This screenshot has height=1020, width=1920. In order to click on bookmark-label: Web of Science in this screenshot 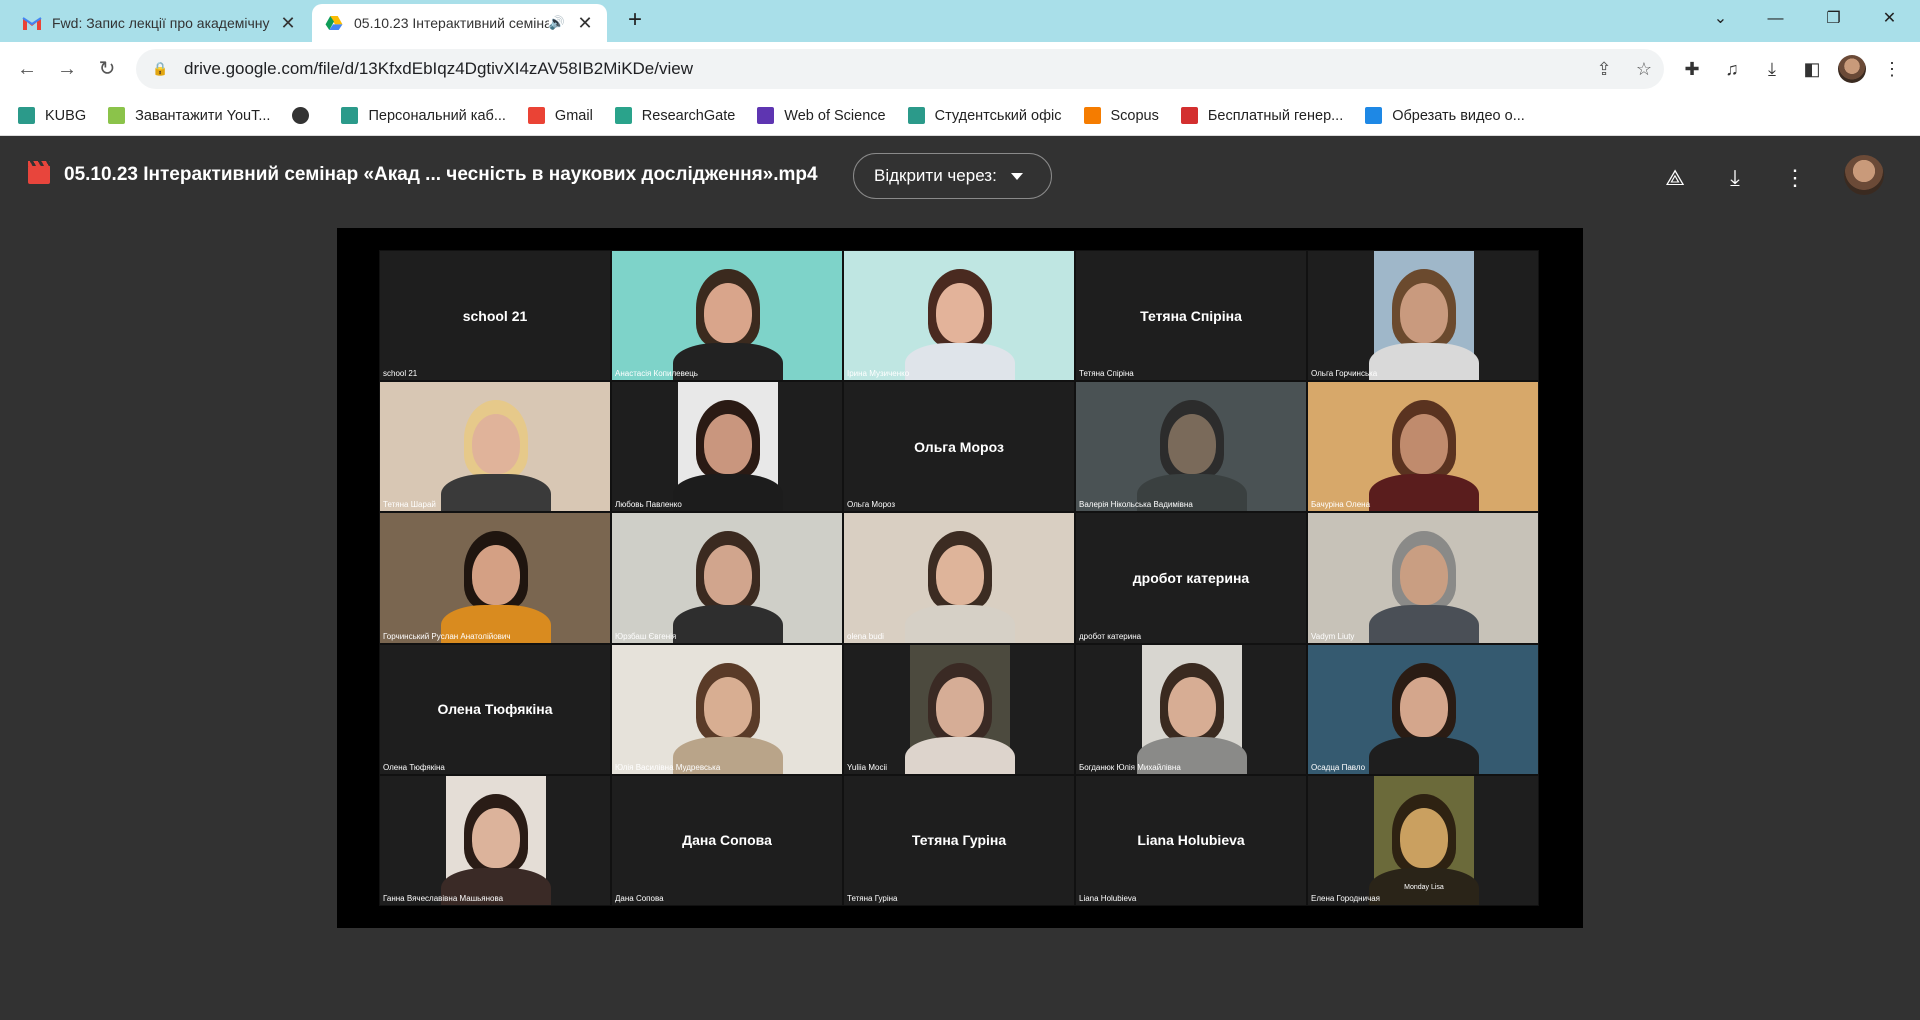, I will do `click(835, 115)`.